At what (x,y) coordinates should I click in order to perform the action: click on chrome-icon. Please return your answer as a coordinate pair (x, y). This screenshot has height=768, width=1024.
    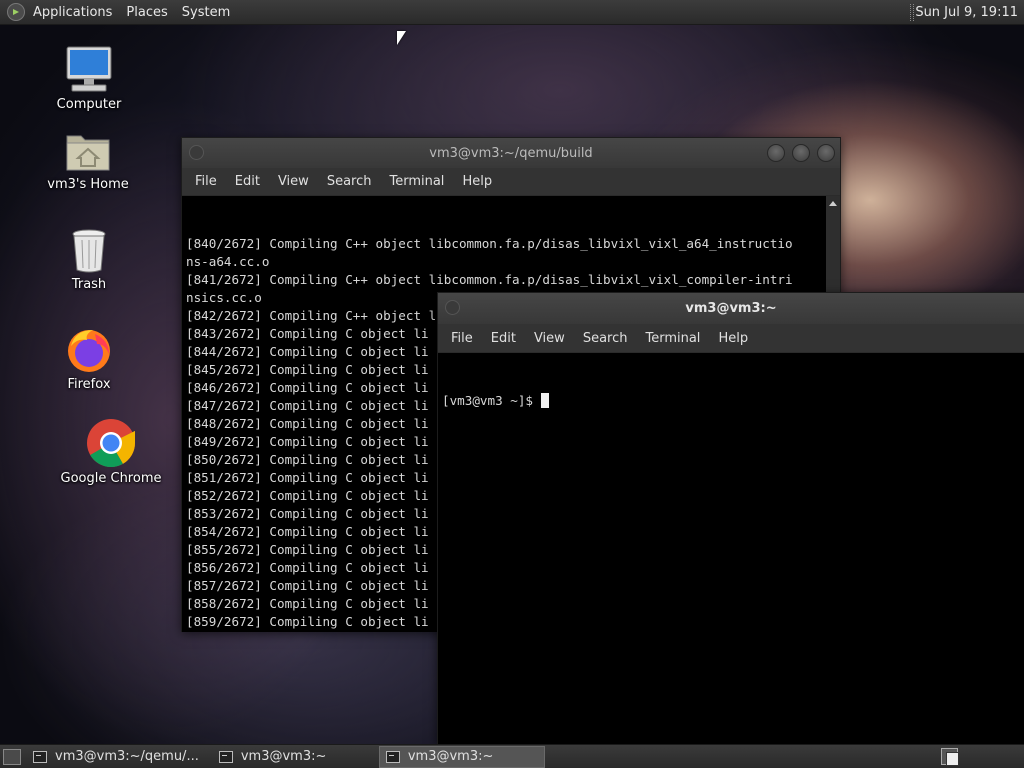
    Looking at the image, I should click on (111, 443).